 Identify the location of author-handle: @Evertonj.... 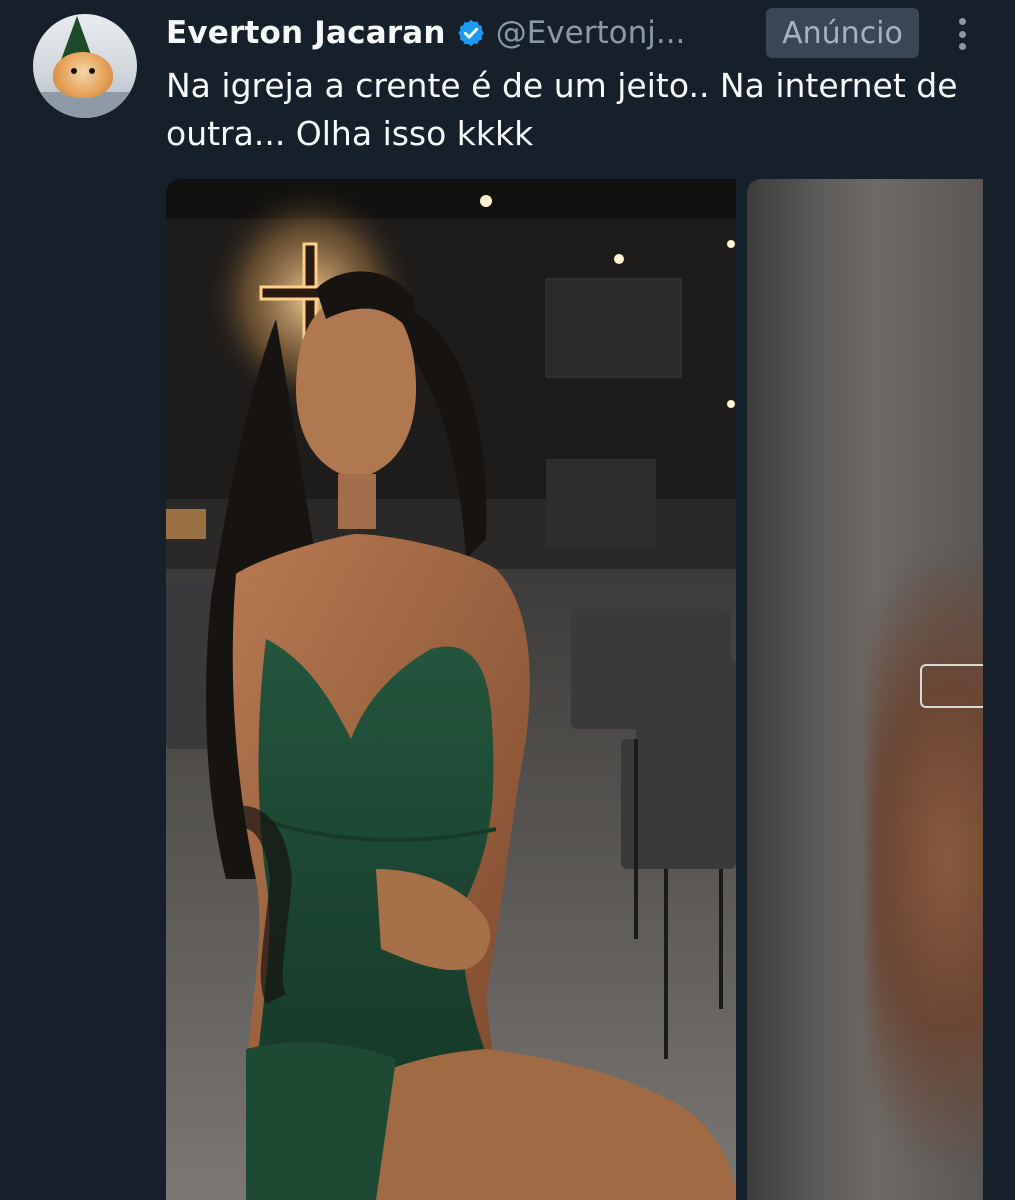
(591, 33).